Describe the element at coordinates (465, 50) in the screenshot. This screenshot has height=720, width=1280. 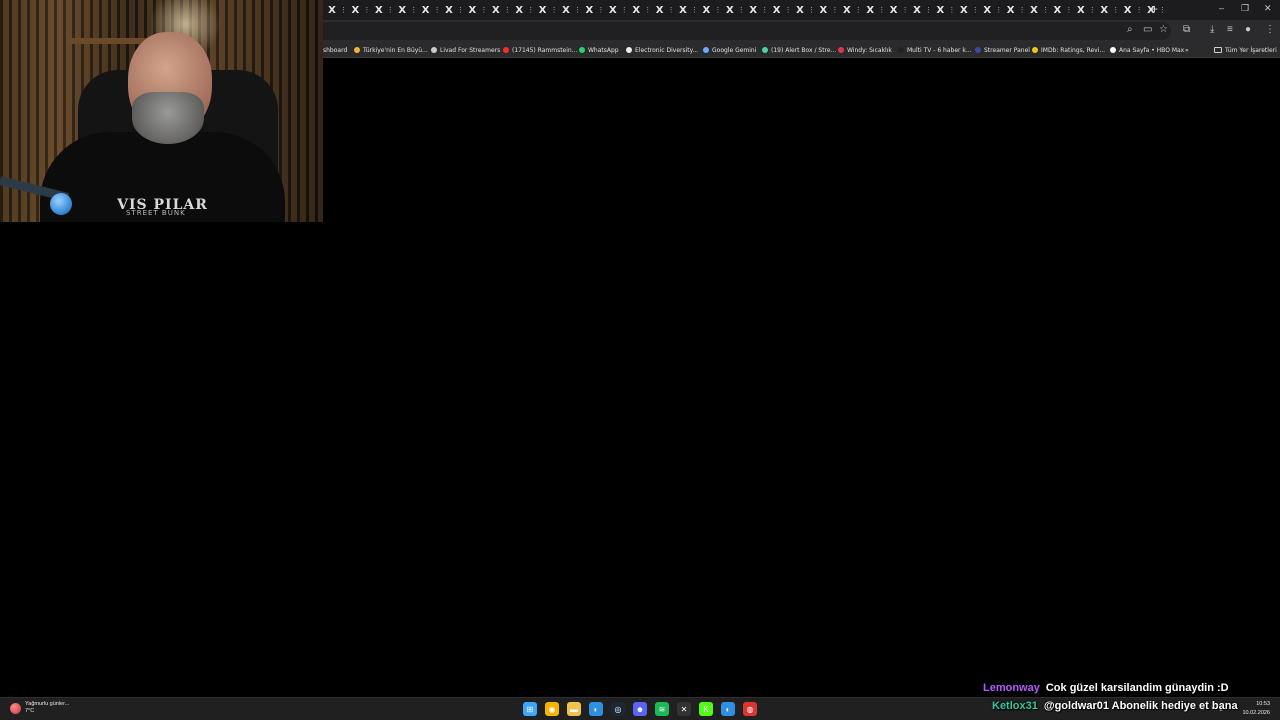
I see `bookmark-item: Livad For Streamers` at that location.